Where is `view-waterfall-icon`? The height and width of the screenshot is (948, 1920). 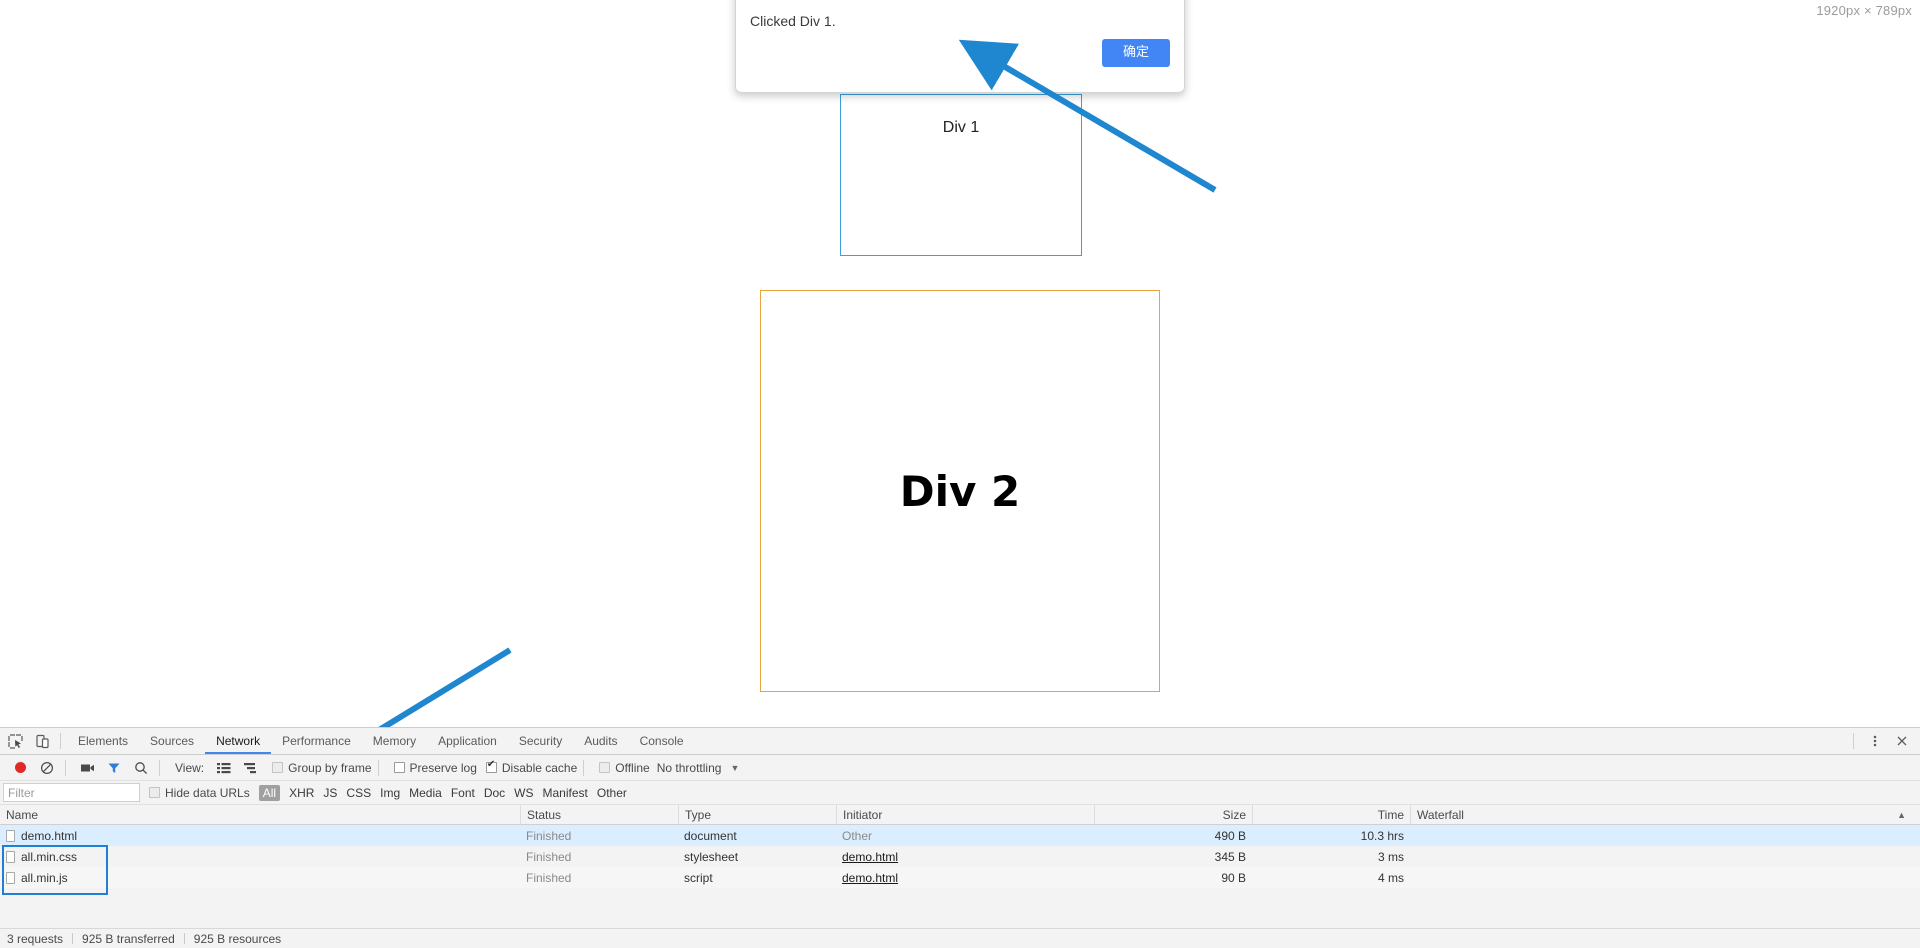
view-waterfall-icon is located at coordinates (251, 768).